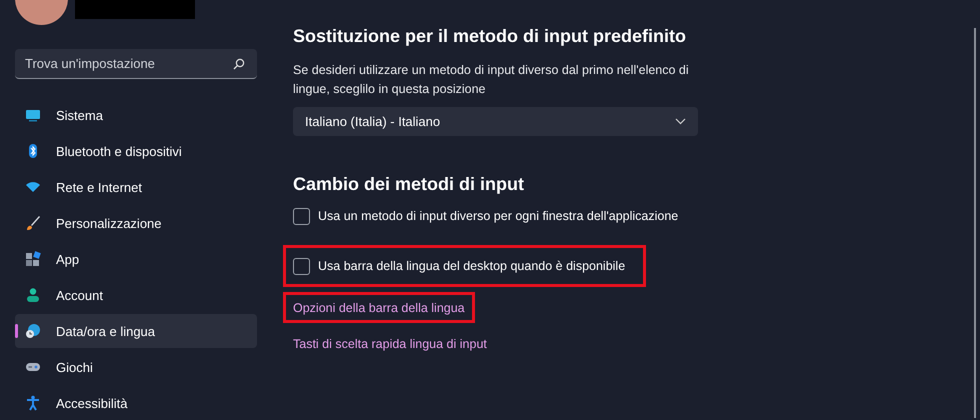 This screenshot has width=980, height=420. I want to click on selection-indicator, so click(16, 331).